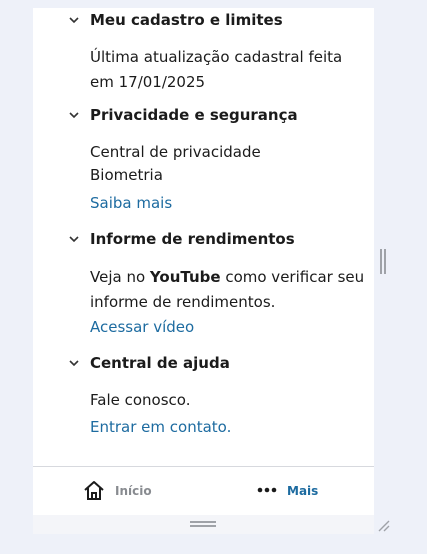  I want to click on watch-video-link: Acessar vídeo, so click(142, 327).